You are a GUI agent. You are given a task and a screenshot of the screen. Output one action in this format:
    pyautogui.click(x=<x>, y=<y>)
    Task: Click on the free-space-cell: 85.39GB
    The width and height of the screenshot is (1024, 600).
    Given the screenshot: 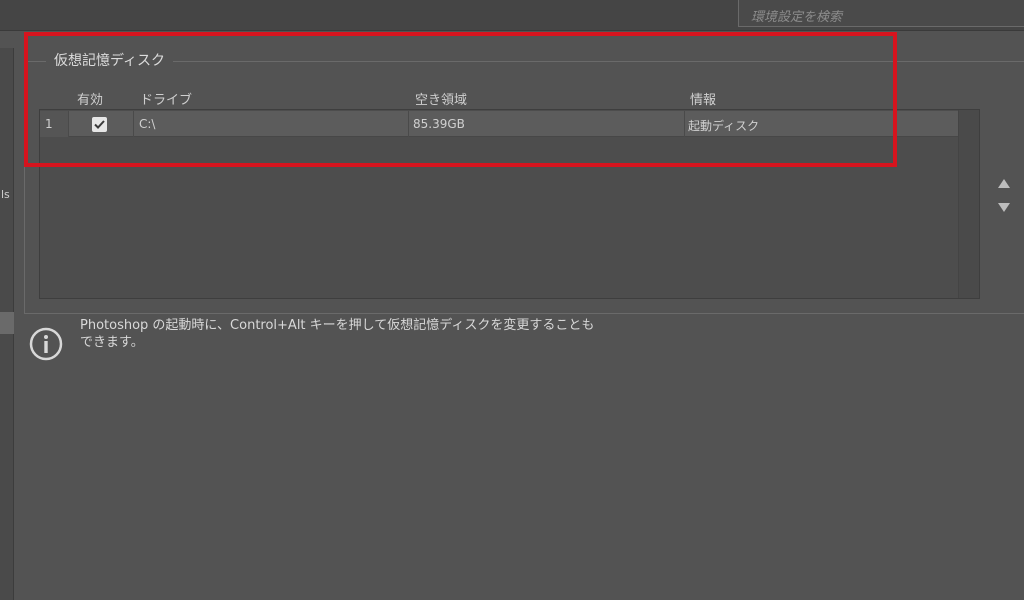 What is the action you would take?
    pyautogui.click(x=547, y=124)
    